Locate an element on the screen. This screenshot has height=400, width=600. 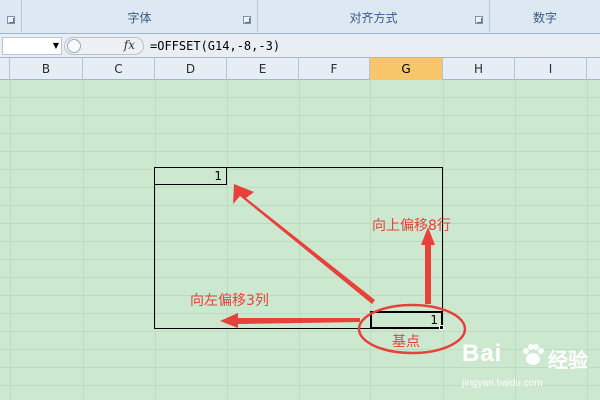
watermark-brand: Bai is located at coordinates (482, 353).